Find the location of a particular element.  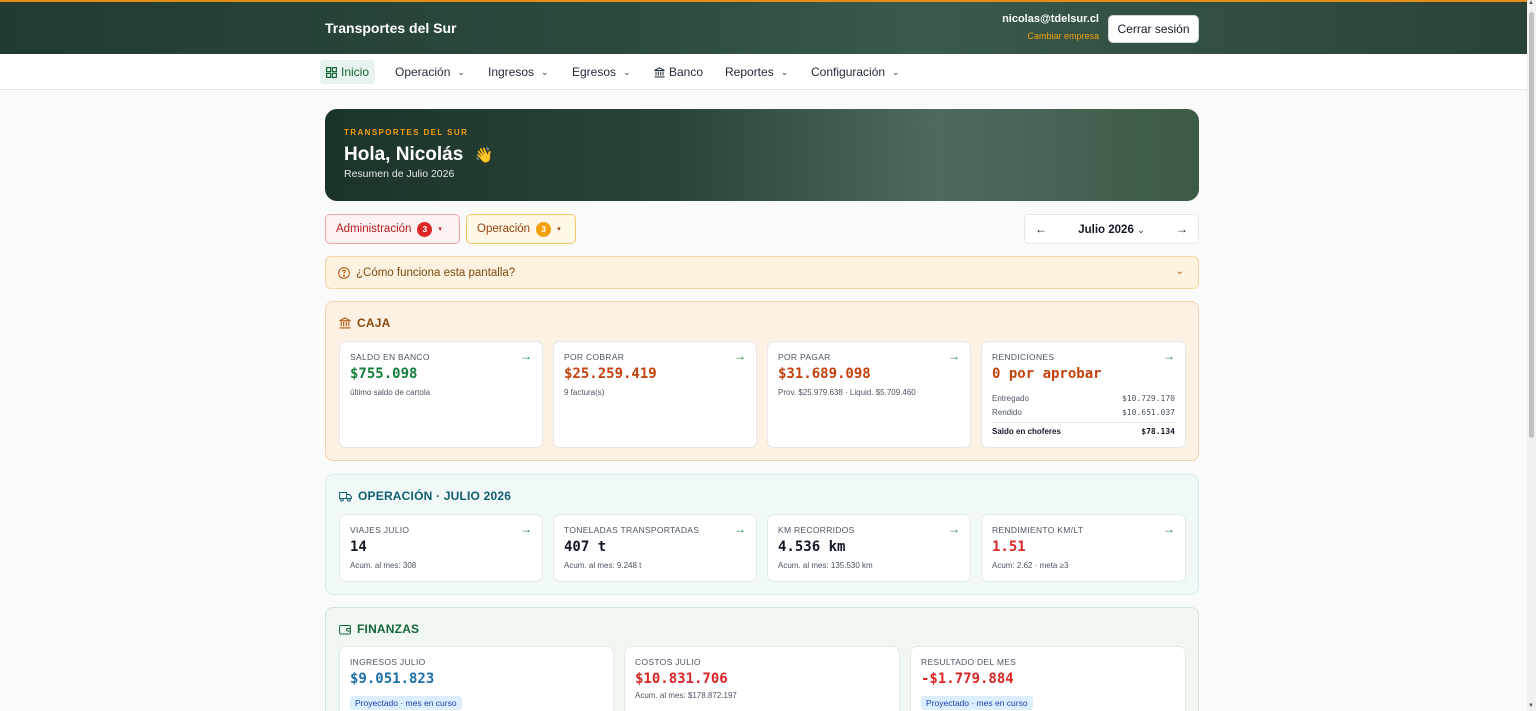

card-label: RESULTADO DEL MES is located at coordinates (969, 662).